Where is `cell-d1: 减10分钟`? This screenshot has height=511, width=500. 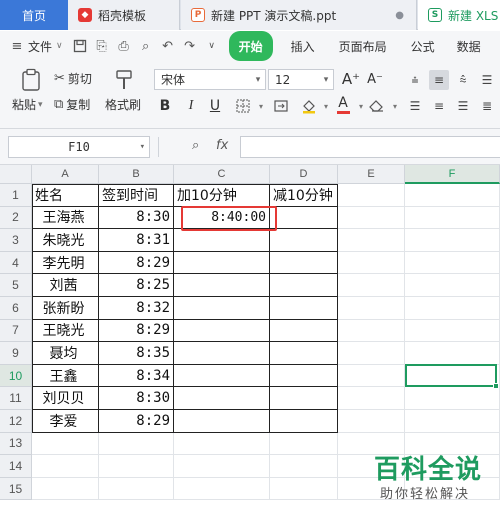 cell-d1: 减10分钟 is located at coordinates (304, 195).